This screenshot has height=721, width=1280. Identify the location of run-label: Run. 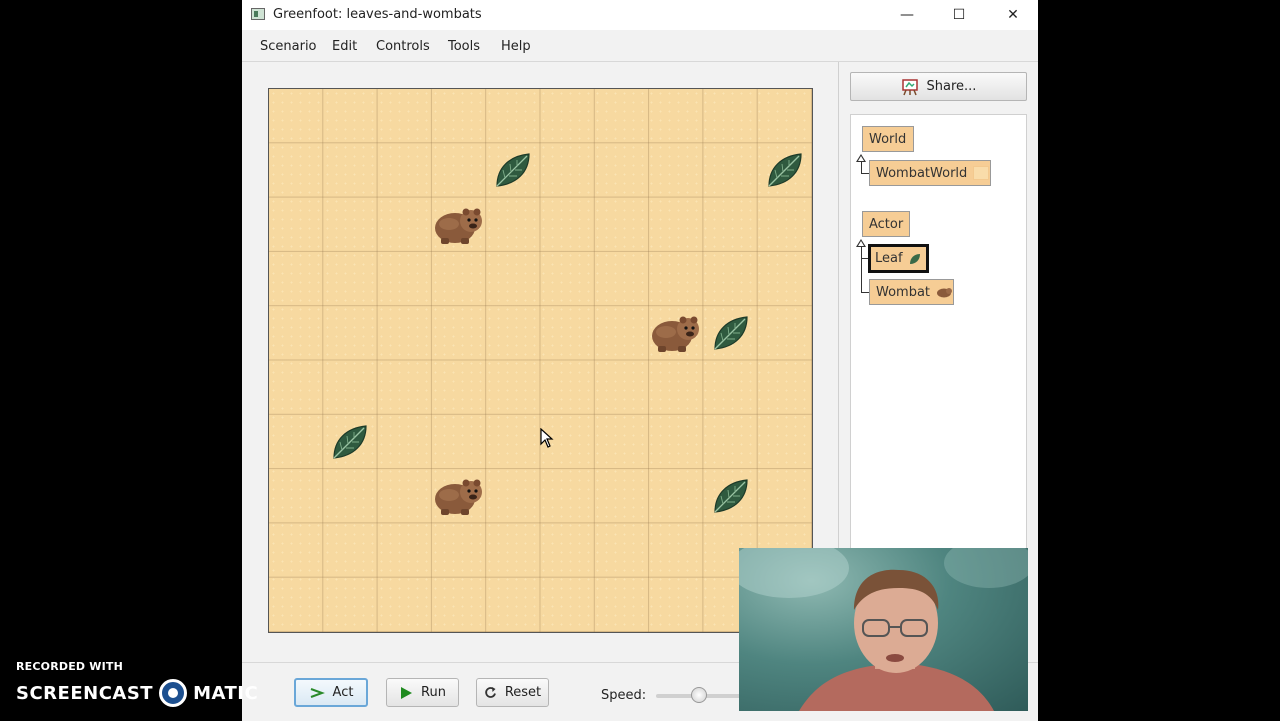
(433, 692).